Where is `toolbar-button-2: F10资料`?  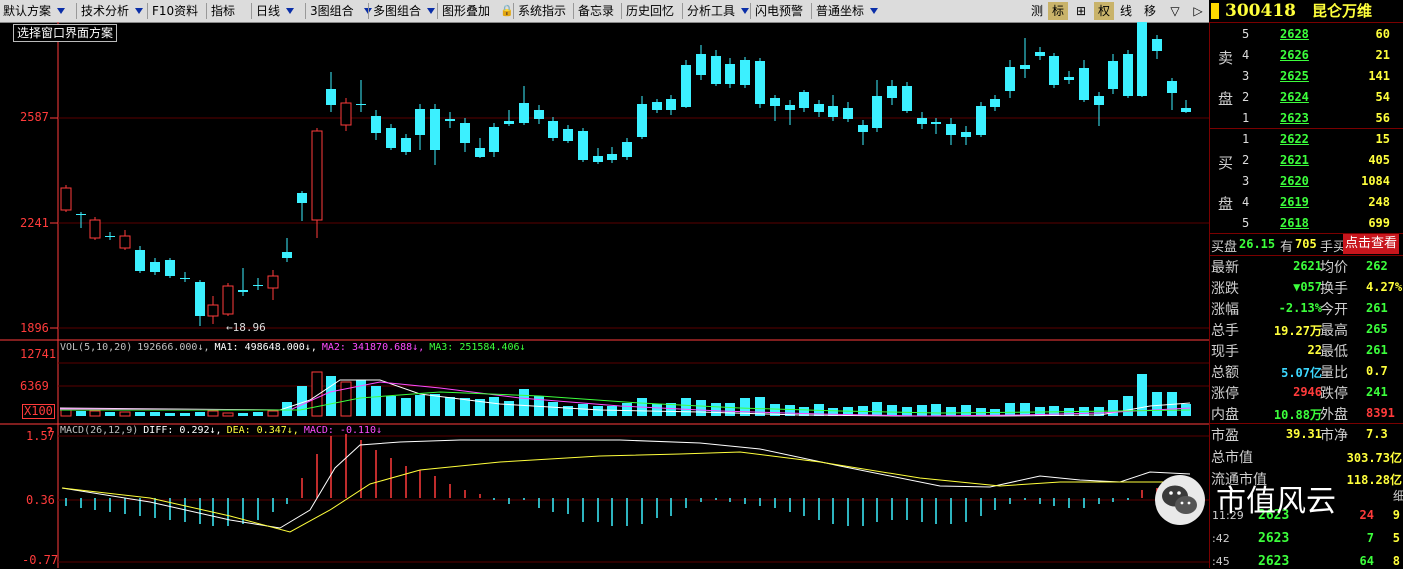 toolbar-button-2: F10资料 is located at coordinates (175, 11).